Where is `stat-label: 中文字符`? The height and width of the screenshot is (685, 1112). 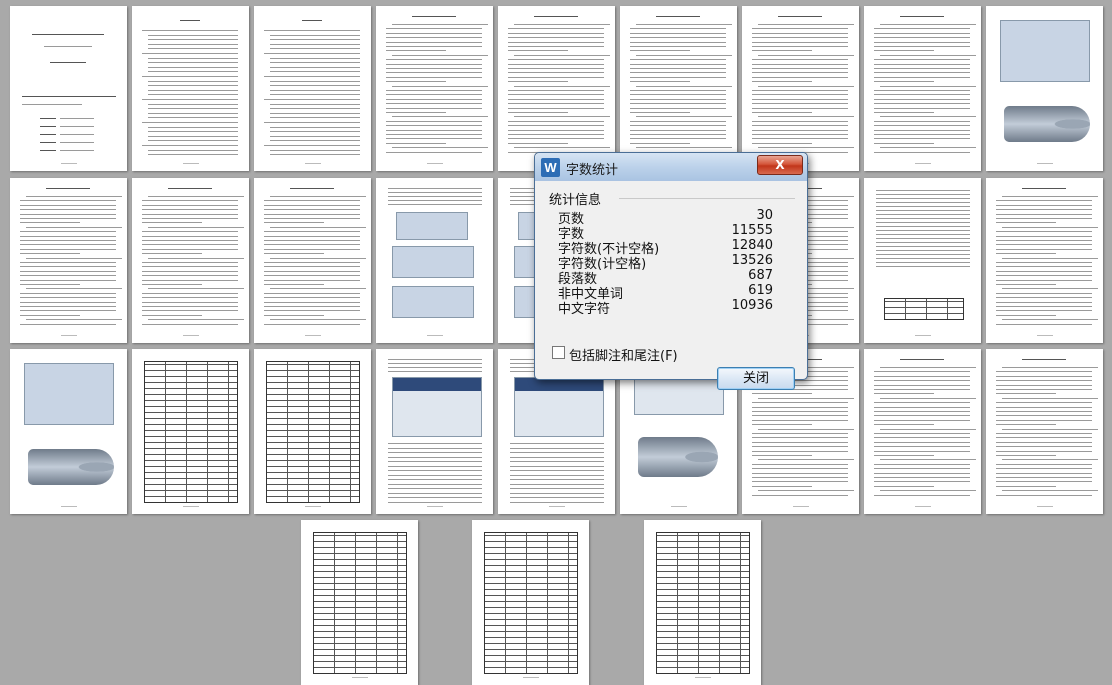
stat-label: 中文字符 is located at coordinates (584, 309).